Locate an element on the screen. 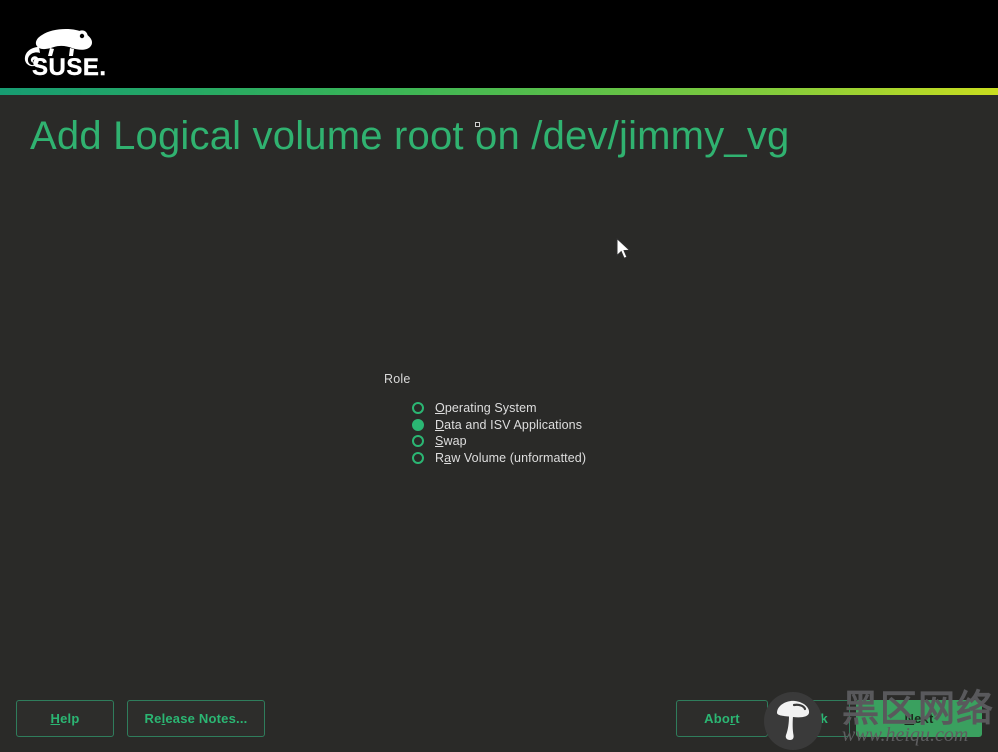  radio-label: Data and ISV Applications is located at coordinates (509, 424).